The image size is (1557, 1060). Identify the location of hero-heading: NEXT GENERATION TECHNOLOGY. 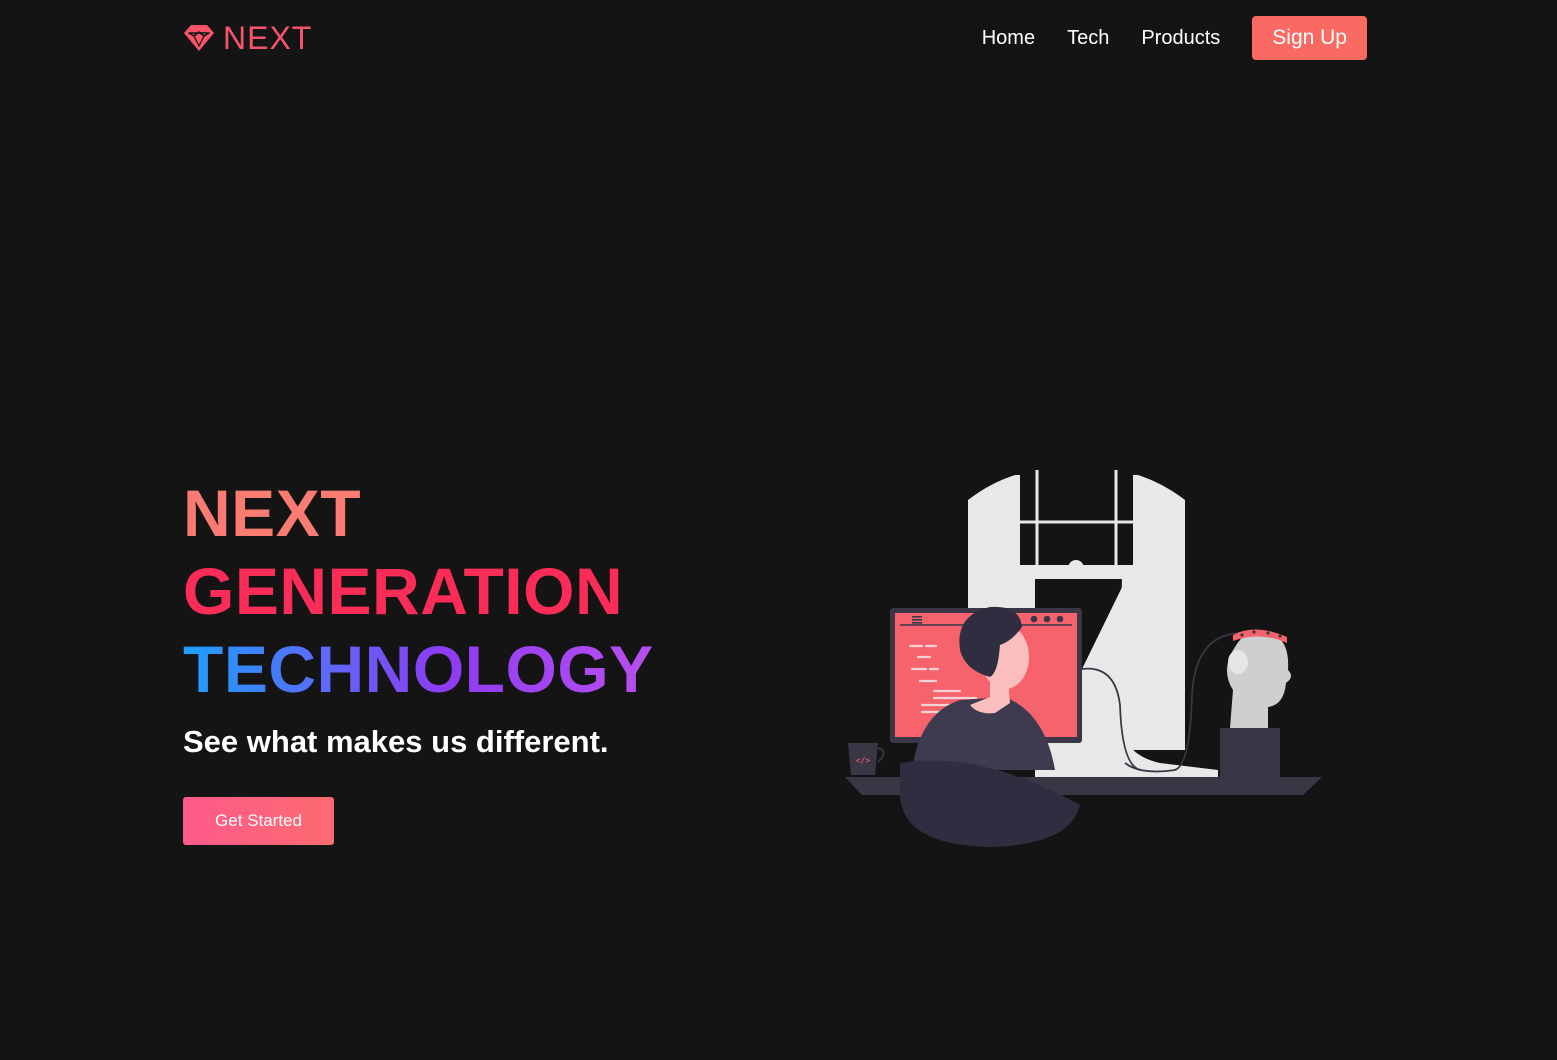
(418, 591).